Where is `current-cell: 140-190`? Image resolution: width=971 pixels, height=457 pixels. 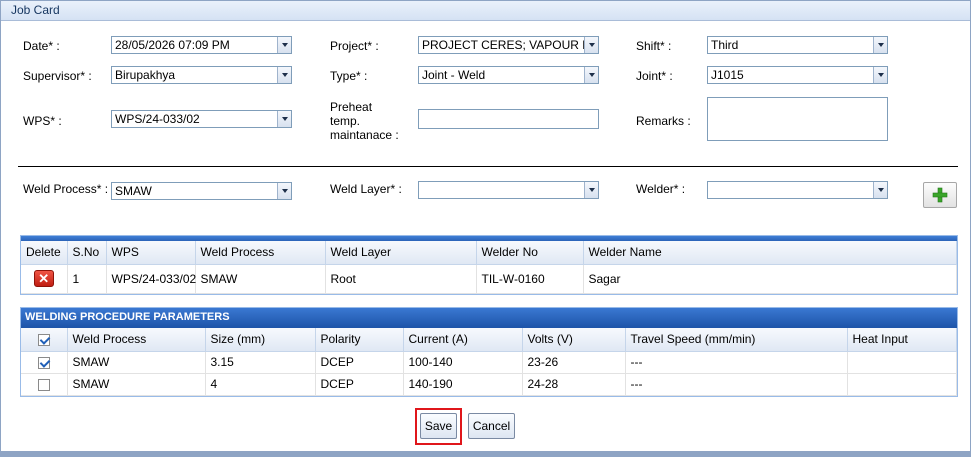 current-cell: 140-190 is located at coordinates (463, 384).